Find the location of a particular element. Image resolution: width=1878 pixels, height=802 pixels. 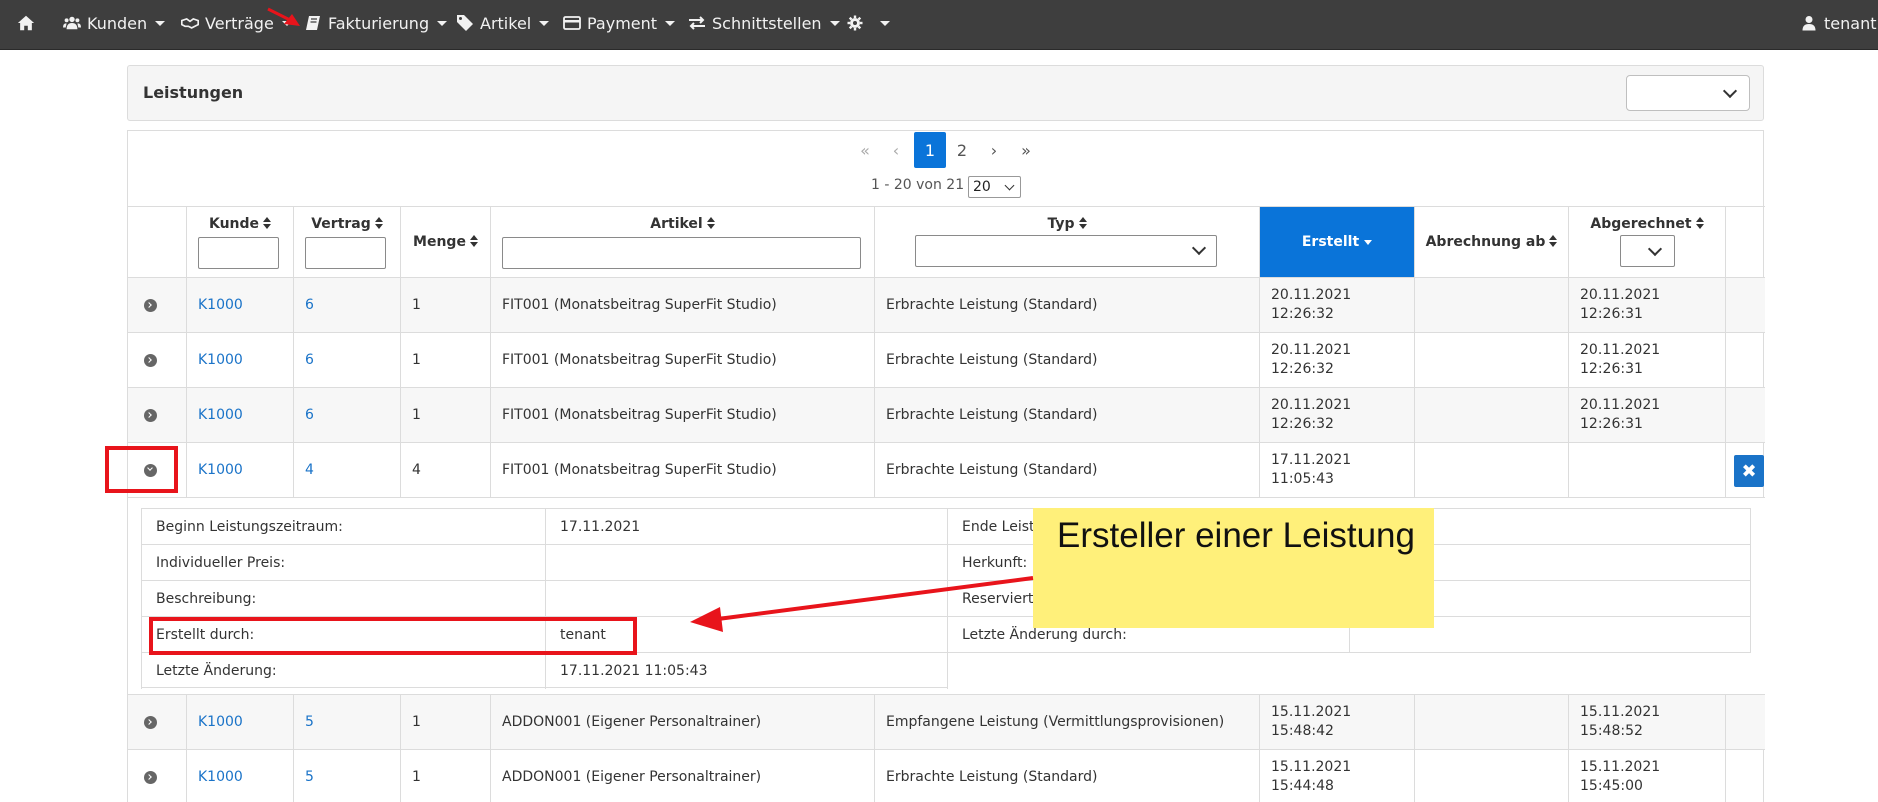

letzte-aenderung-label: Letzte Änderung: is located at coordinates (343, 671).